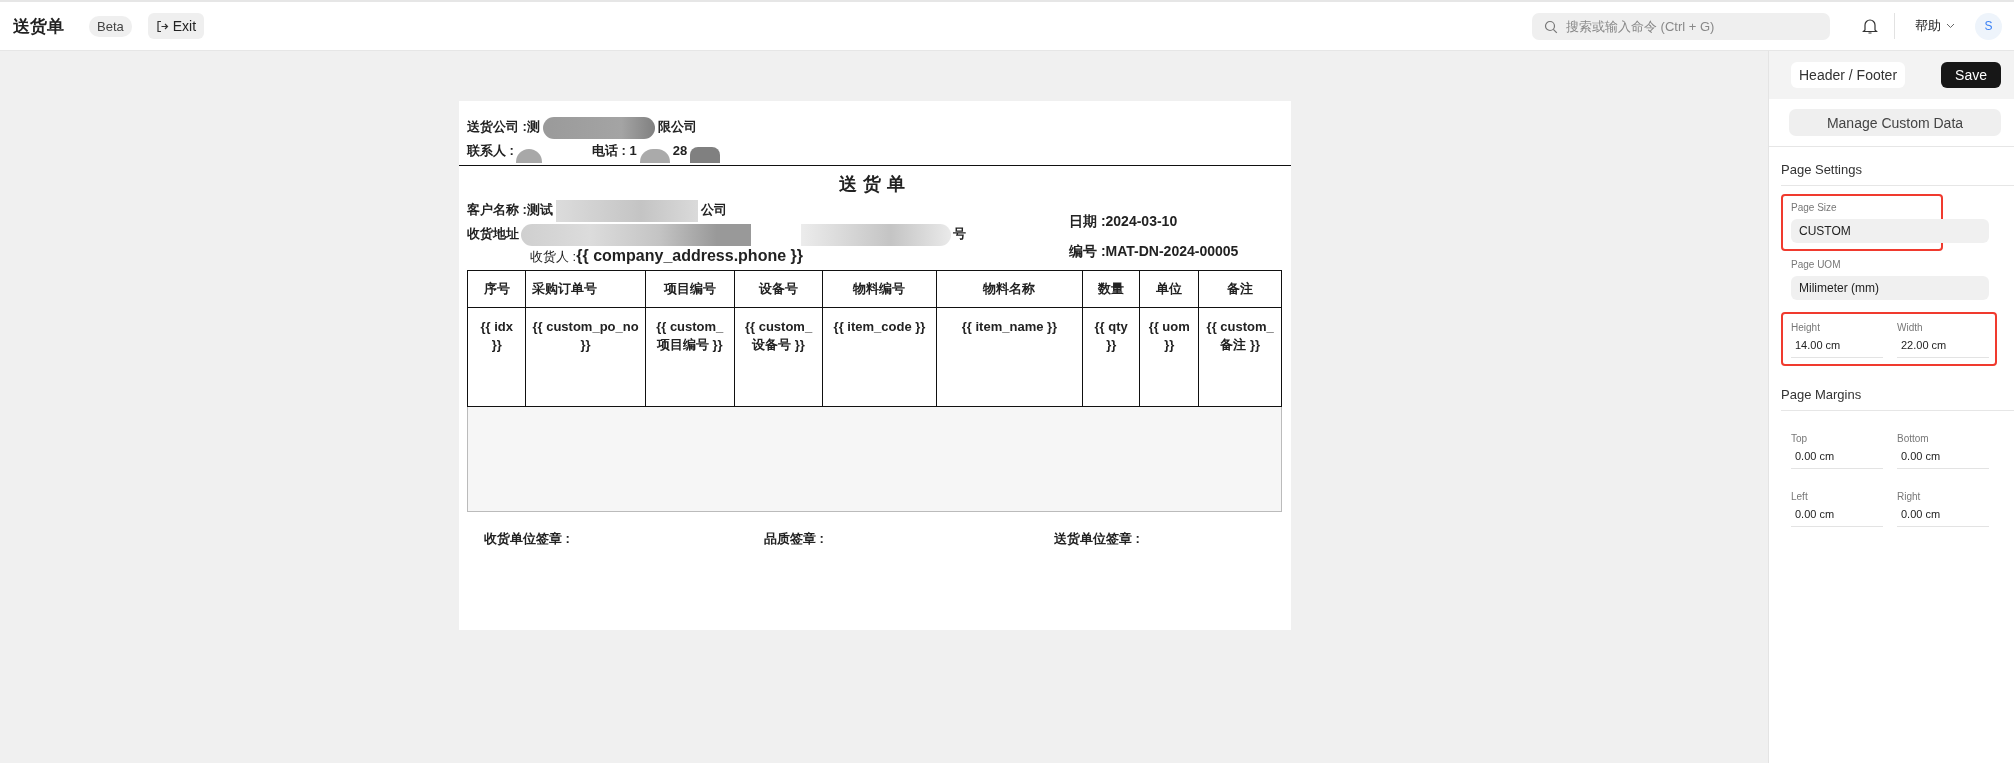 The image size is (2014, 763). What do you see at coordinates (493, 234) in the screenshot?
I see `address-label: 收货地址` at bounding box center [493, 234].